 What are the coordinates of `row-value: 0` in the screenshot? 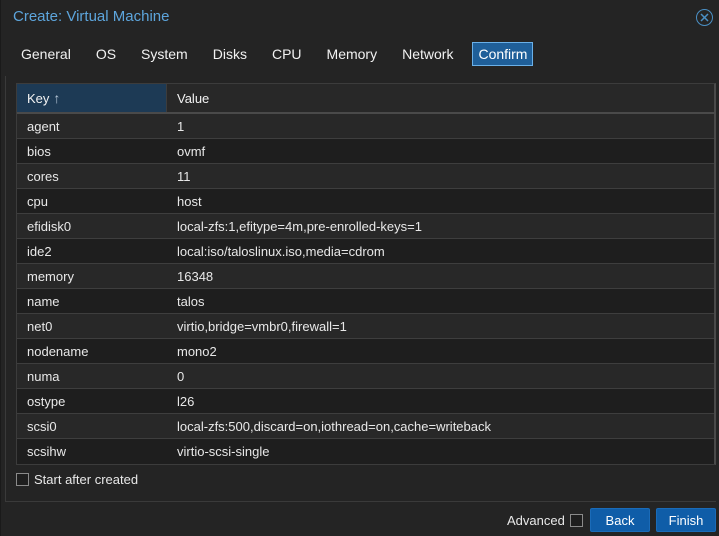 It's located at (181, 376).